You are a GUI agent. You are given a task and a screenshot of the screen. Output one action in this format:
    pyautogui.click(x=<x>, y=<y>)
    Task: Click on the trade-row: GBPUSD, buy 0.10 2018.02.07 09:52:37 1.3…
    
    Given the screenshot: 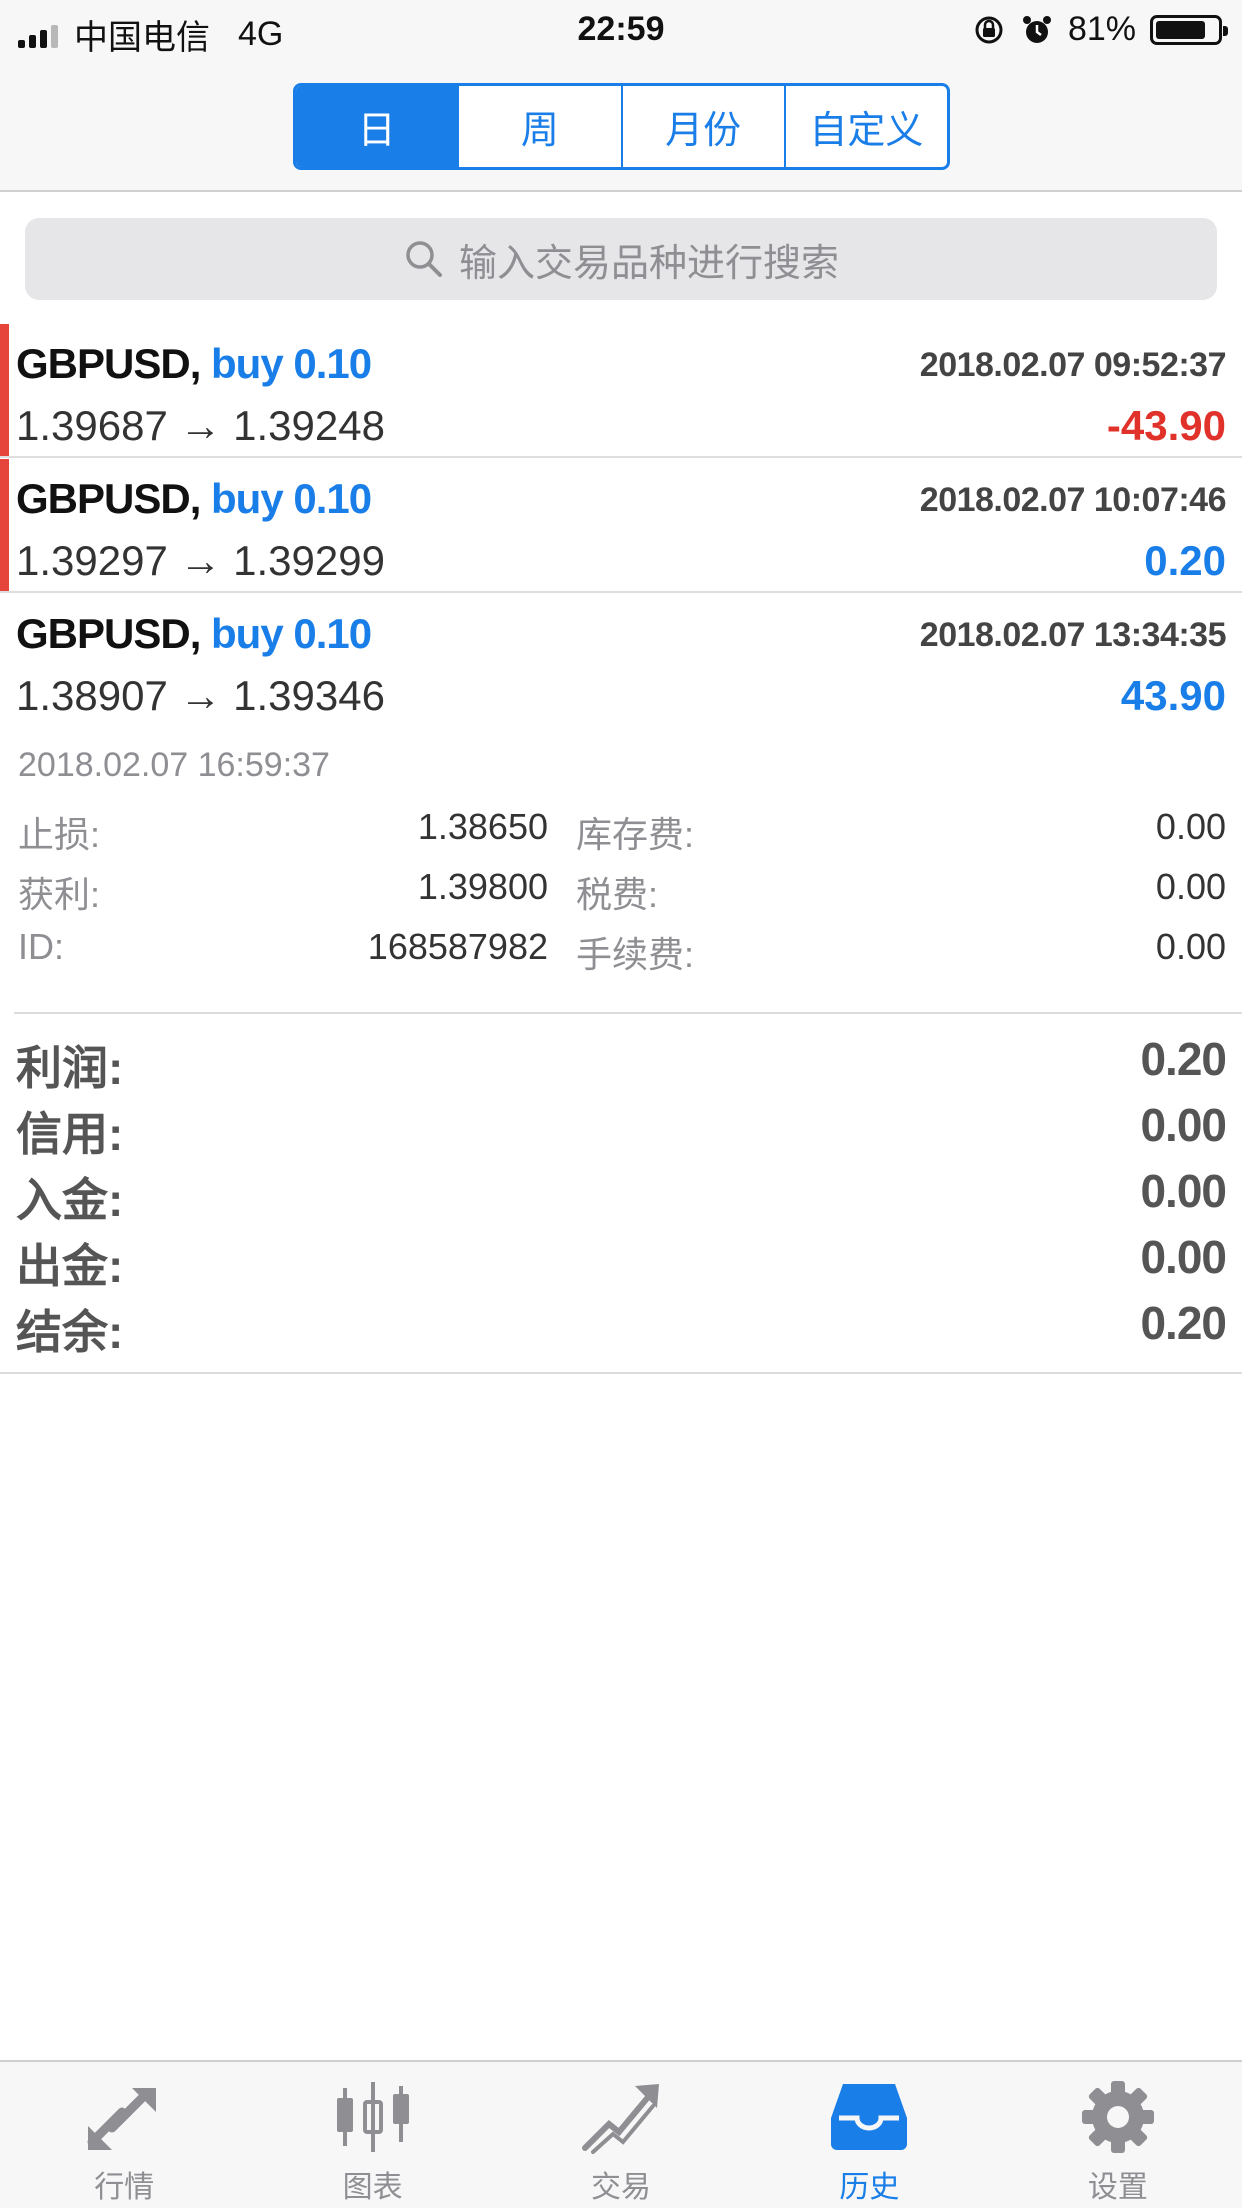 What is the action you would take?
    pyautogui.click(x=621, y=391)
    